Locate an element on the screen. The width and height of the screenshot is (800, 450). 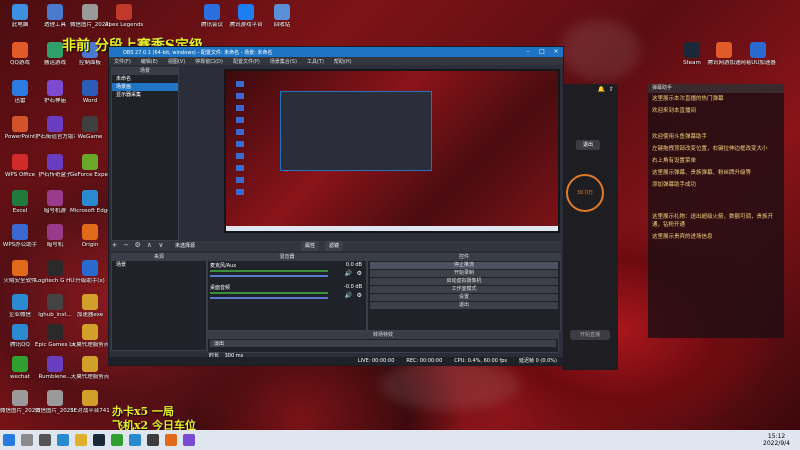
start-live-button: 开始直播 is located at coordinates (590, 335).